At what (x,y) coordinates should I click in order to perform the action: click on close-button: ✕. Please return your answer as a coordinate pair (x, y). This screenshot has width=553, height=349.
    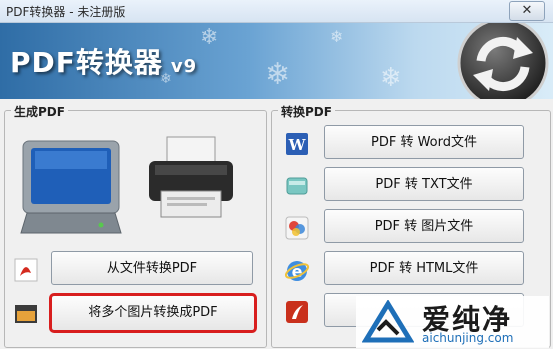
    Looking at the image, I should click on (527, 11).